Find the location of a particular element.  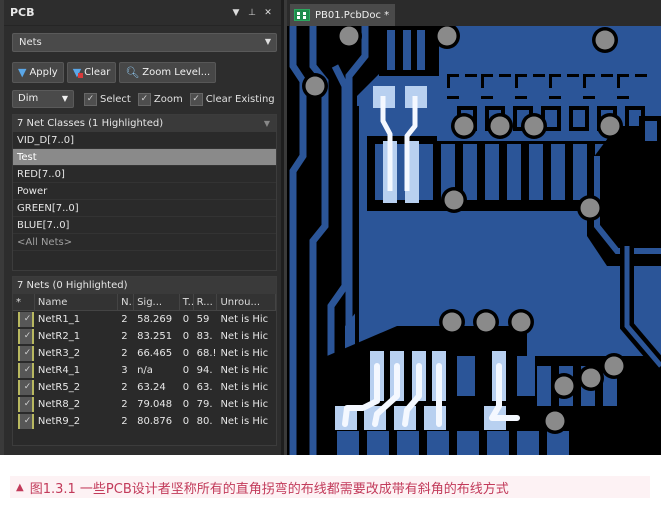

net-class-item-selected: Test is located at coordinates (144, 157).